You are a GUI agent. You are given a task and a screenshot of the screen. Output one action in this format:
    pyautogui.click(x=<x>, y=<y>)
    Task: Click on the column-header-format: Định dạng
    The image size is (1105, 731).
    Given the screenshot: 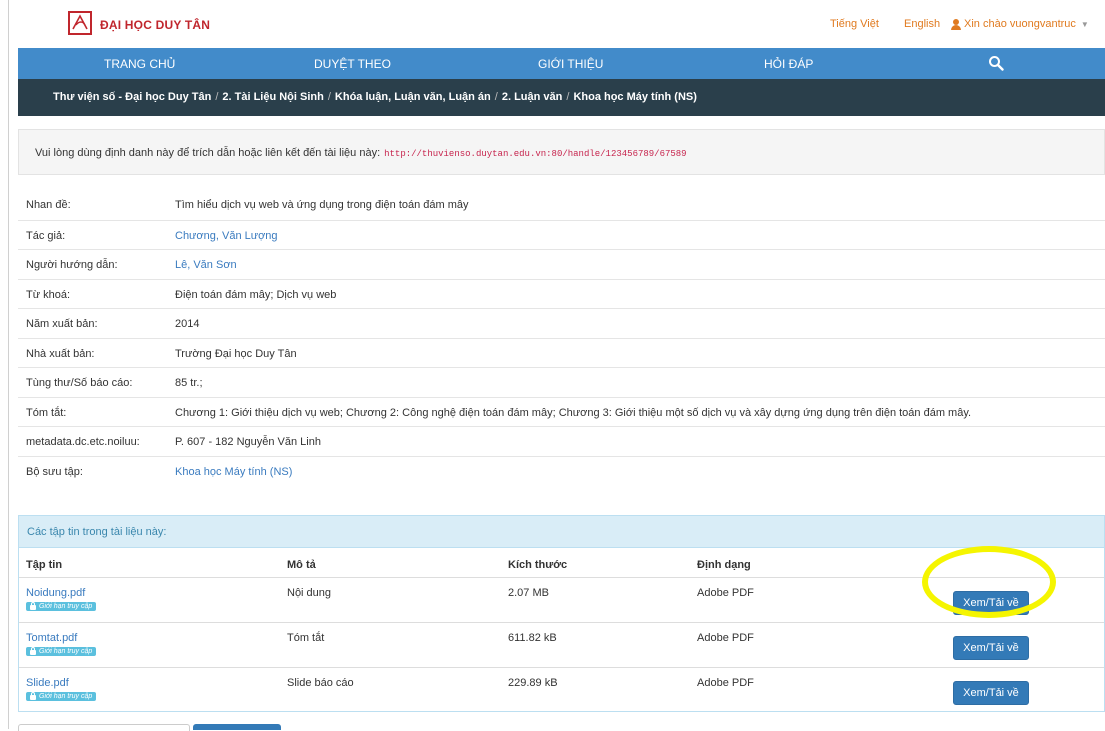 What is the action you would take?
    pyautogui.click(x=724, y=565)
    